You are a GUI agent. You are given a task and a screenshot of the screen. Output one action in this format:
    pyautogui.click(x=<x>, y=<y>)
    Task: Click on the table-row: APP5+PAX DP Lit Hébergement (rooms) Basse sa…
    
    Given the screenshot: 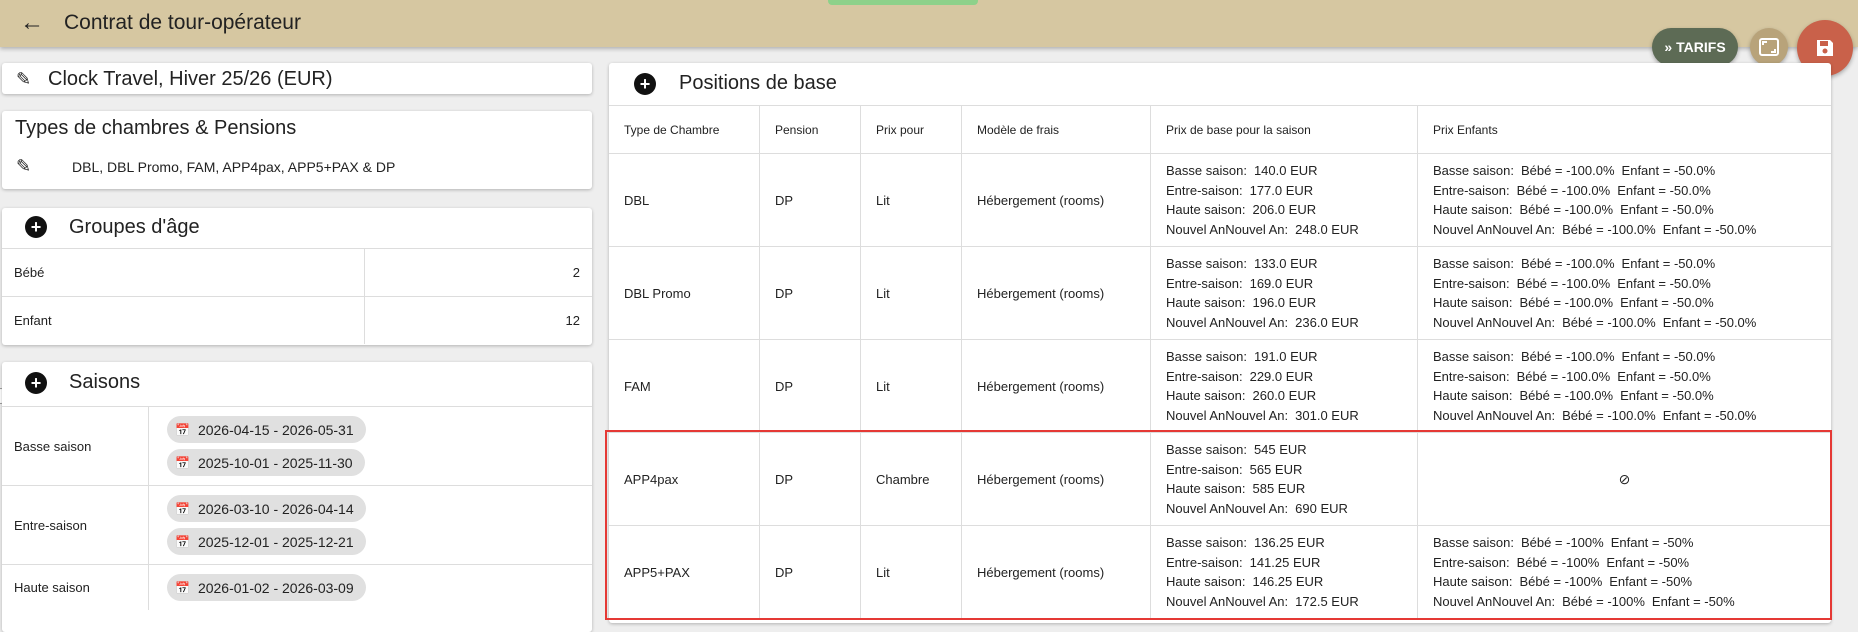 What is the action you would take?
    pyautogui.click(x=1220, y=571)
    